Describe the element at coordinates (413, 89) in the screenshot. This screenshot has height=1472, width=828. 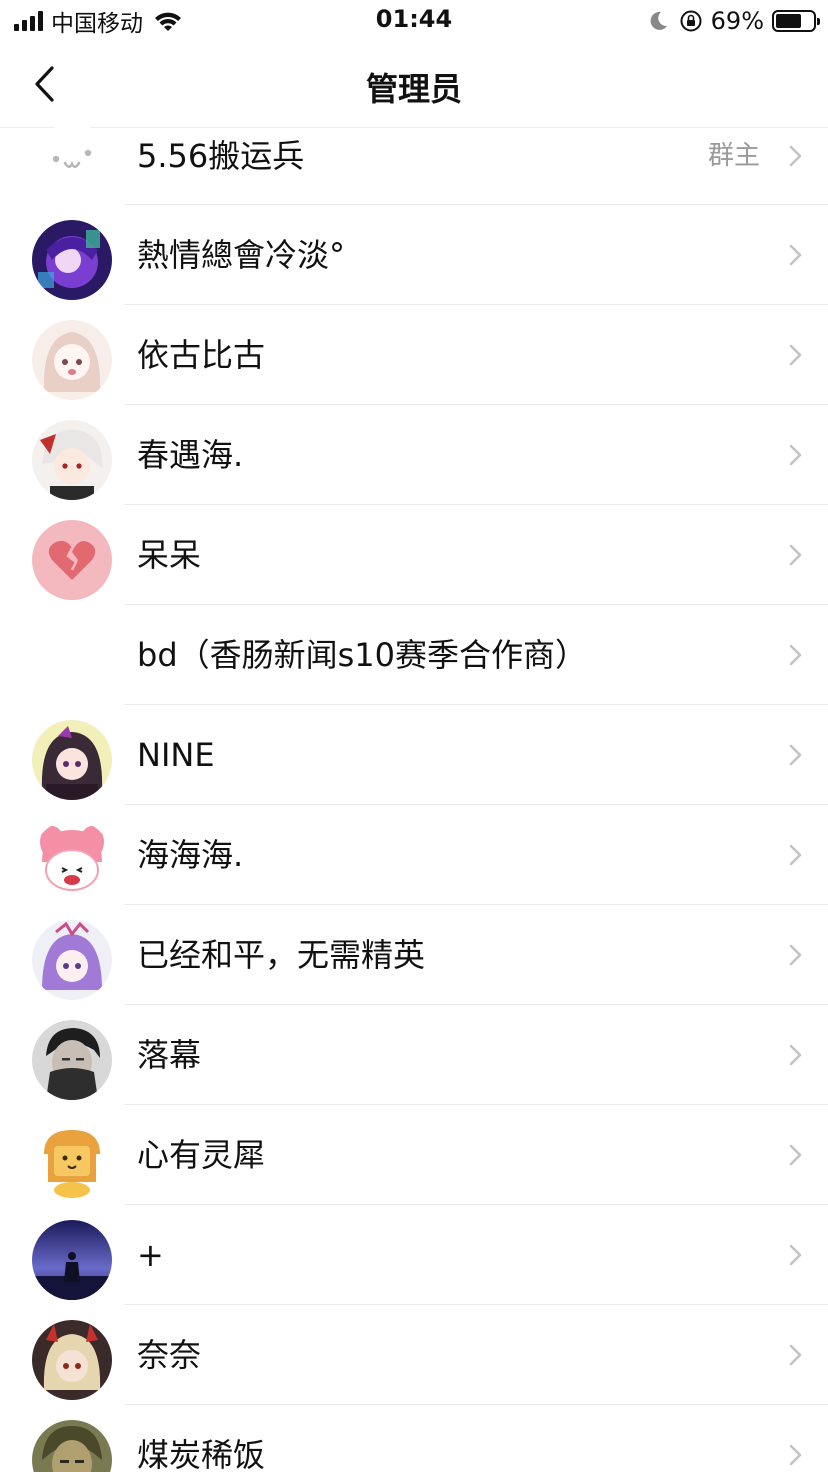
I see `page-title: 管理员` at that location.